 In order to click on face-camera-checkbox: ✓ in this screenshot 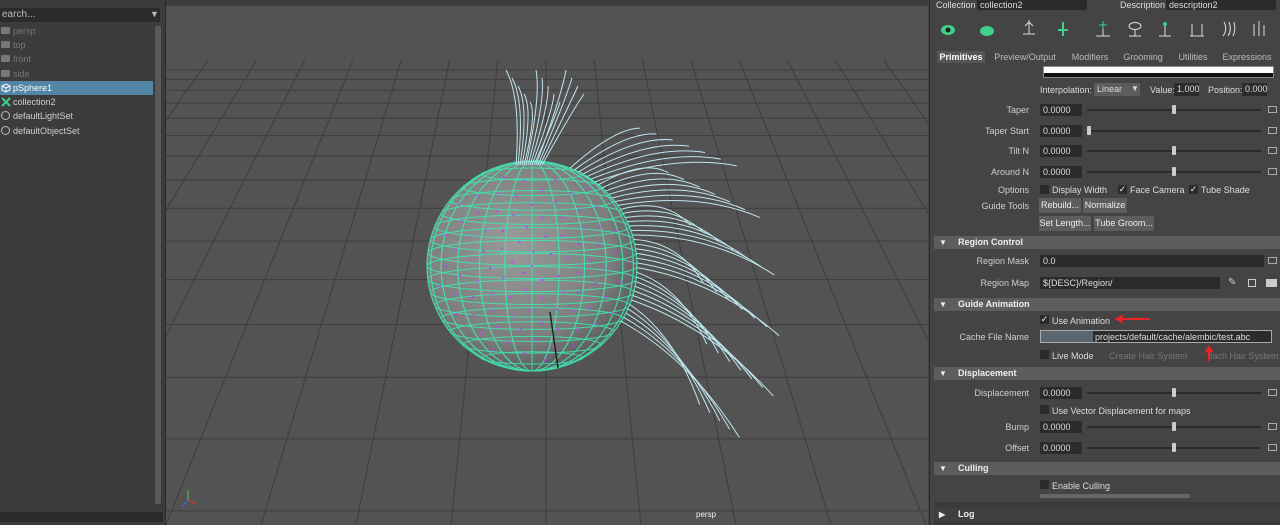, I will do `click(1122, 189)`.